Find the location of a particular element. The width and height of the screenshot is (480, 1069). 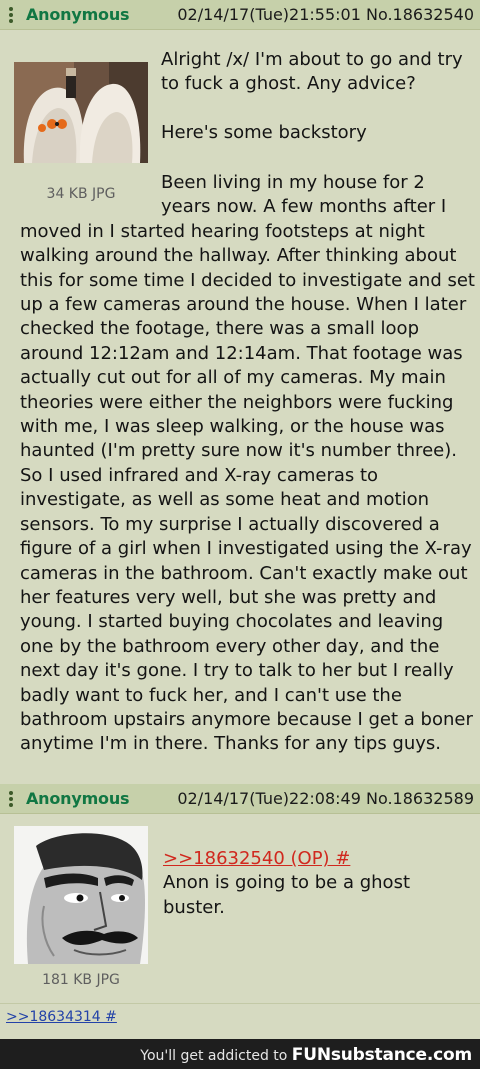

post-paragraph: Here's some backstory is located at coordinates (264, 132).